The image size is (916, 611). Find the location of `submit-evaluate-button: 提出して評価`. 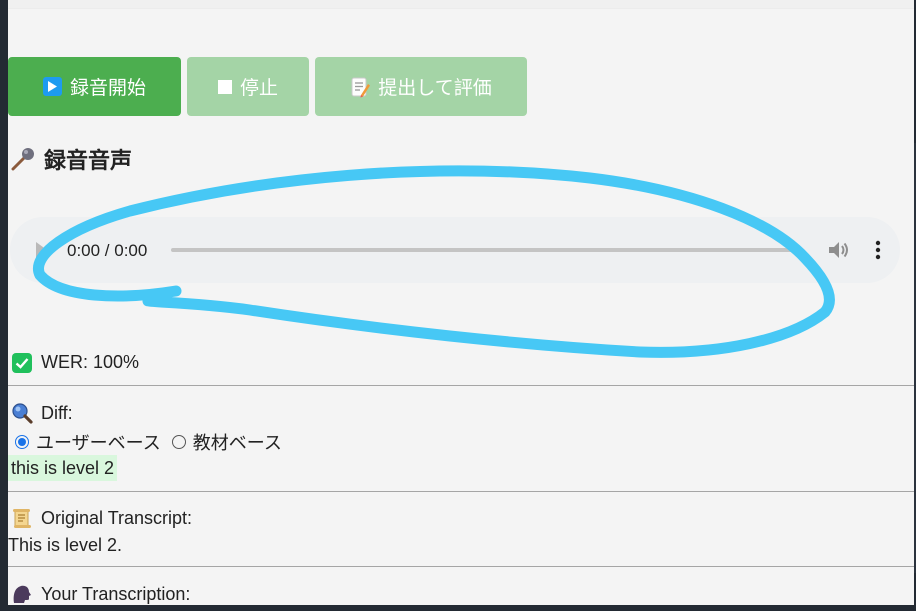

submit-evaluate-button: 提出して評価 is located at coordinates (421, 86).